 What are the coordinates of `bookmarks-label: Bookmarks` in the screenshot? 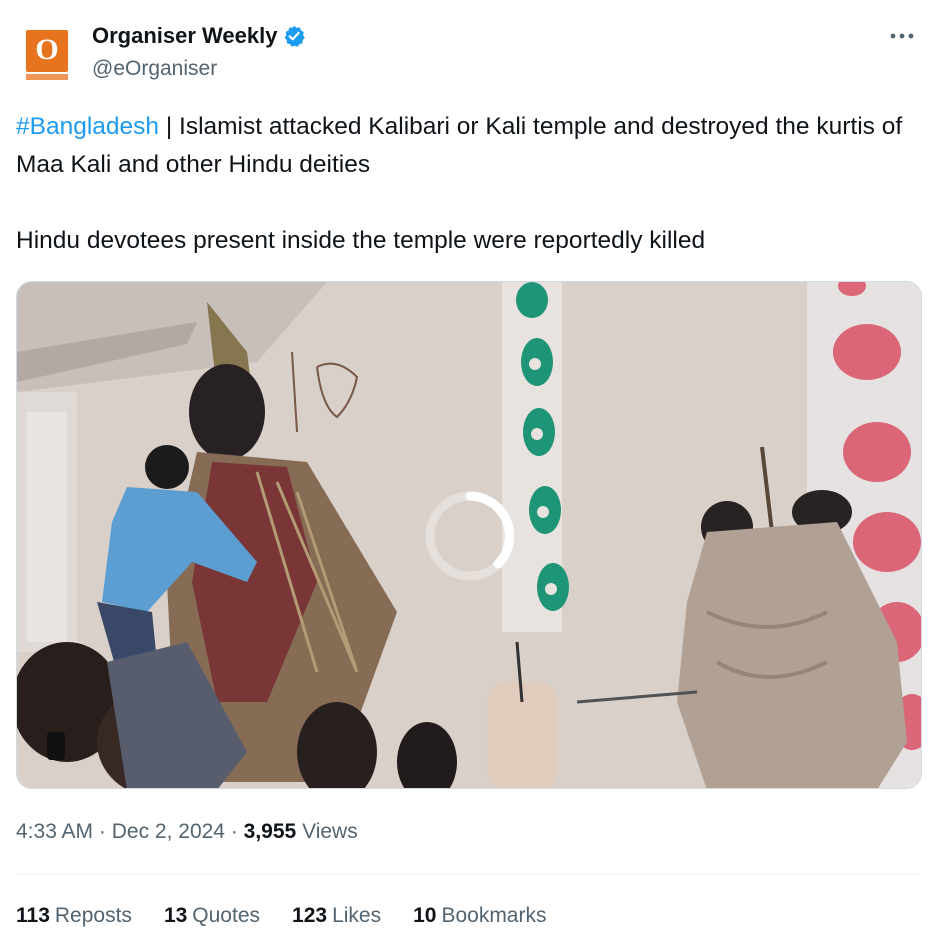 It's located at (494, 915).